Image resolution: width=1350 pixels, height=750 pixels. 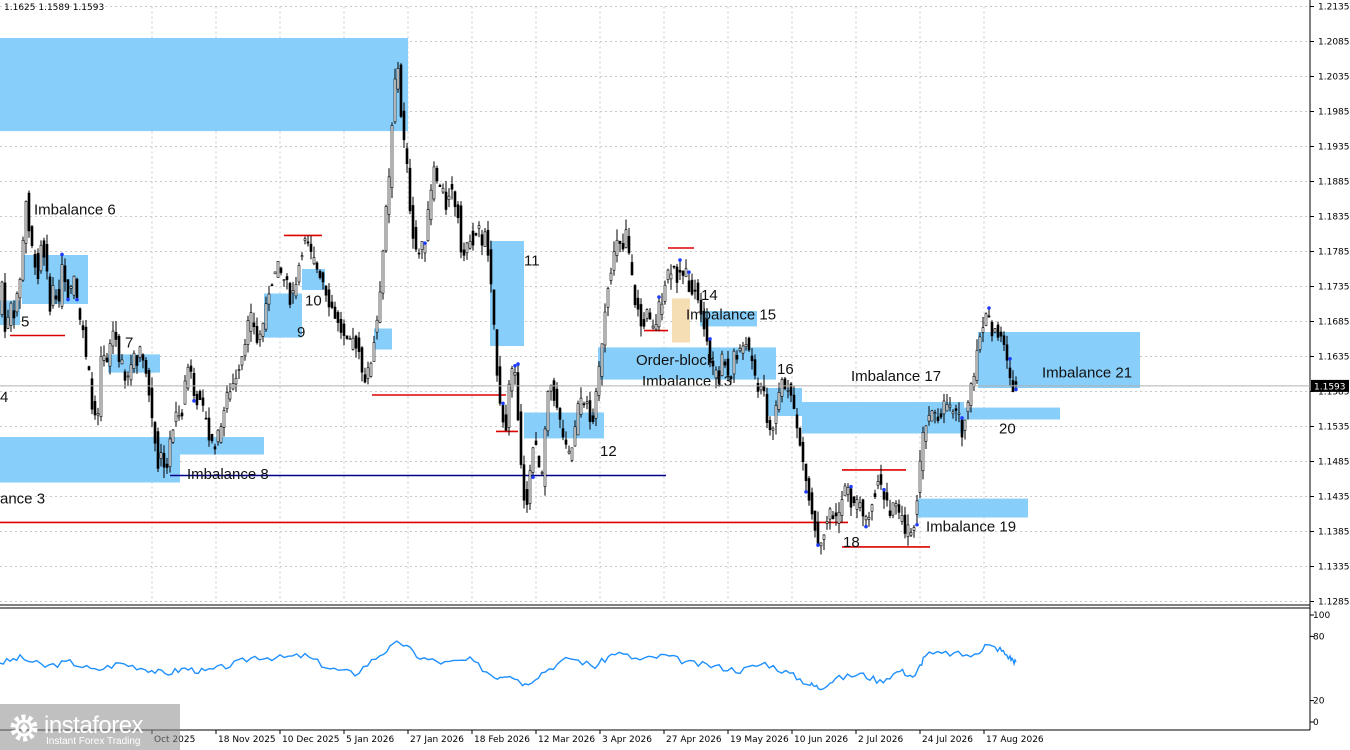 I want to click on date-tick-label: 10 Dec 2025, so click(x=311, y=740).